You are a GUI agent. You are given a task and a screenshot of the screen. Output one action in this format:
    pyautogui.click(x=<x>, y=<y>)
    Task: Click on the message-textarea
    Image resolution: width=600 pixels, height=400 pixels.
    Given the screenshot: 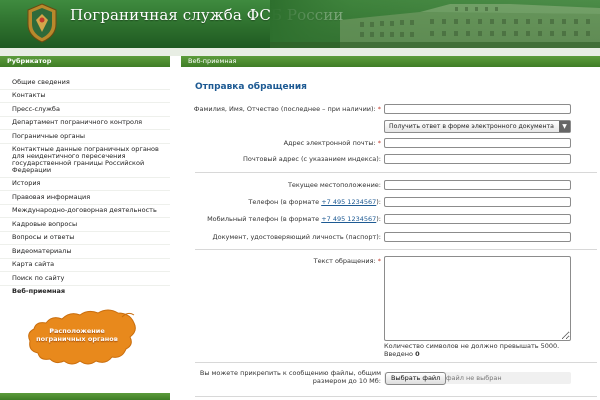 What is the action you would take?
    pyautogui.click(x=477, y=298)
    